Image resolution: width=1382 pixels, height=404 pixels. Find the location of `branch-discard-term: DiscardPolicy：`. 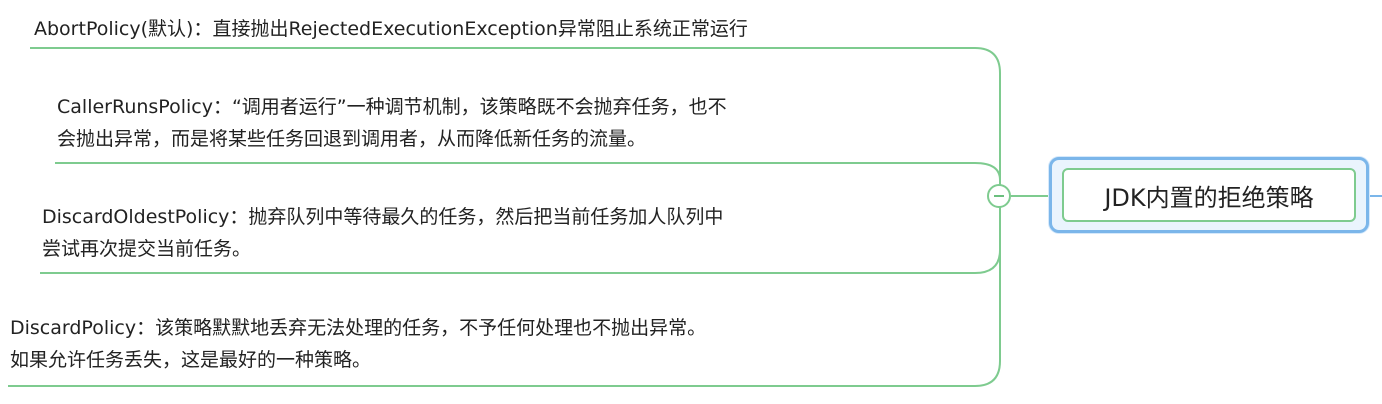

branch-discard-term: DiscardPolicy： is located at coordinates (83, 328).